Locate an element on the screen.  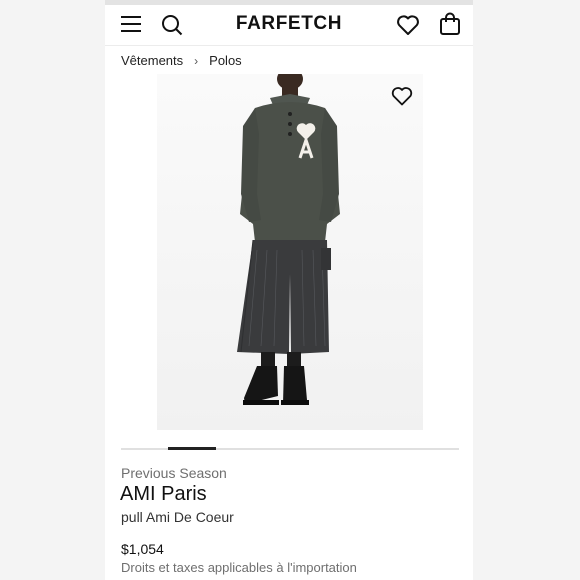
breadcrumb-item-polos: Polos is located at coordinates (225, 60).